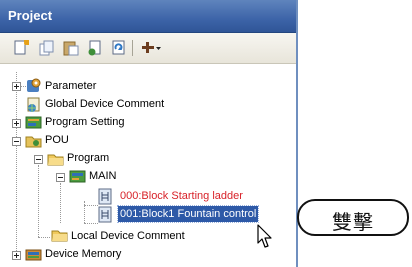  I want to click on tree-item-global-device-comment: Global Device Comment, so click(104, 104).